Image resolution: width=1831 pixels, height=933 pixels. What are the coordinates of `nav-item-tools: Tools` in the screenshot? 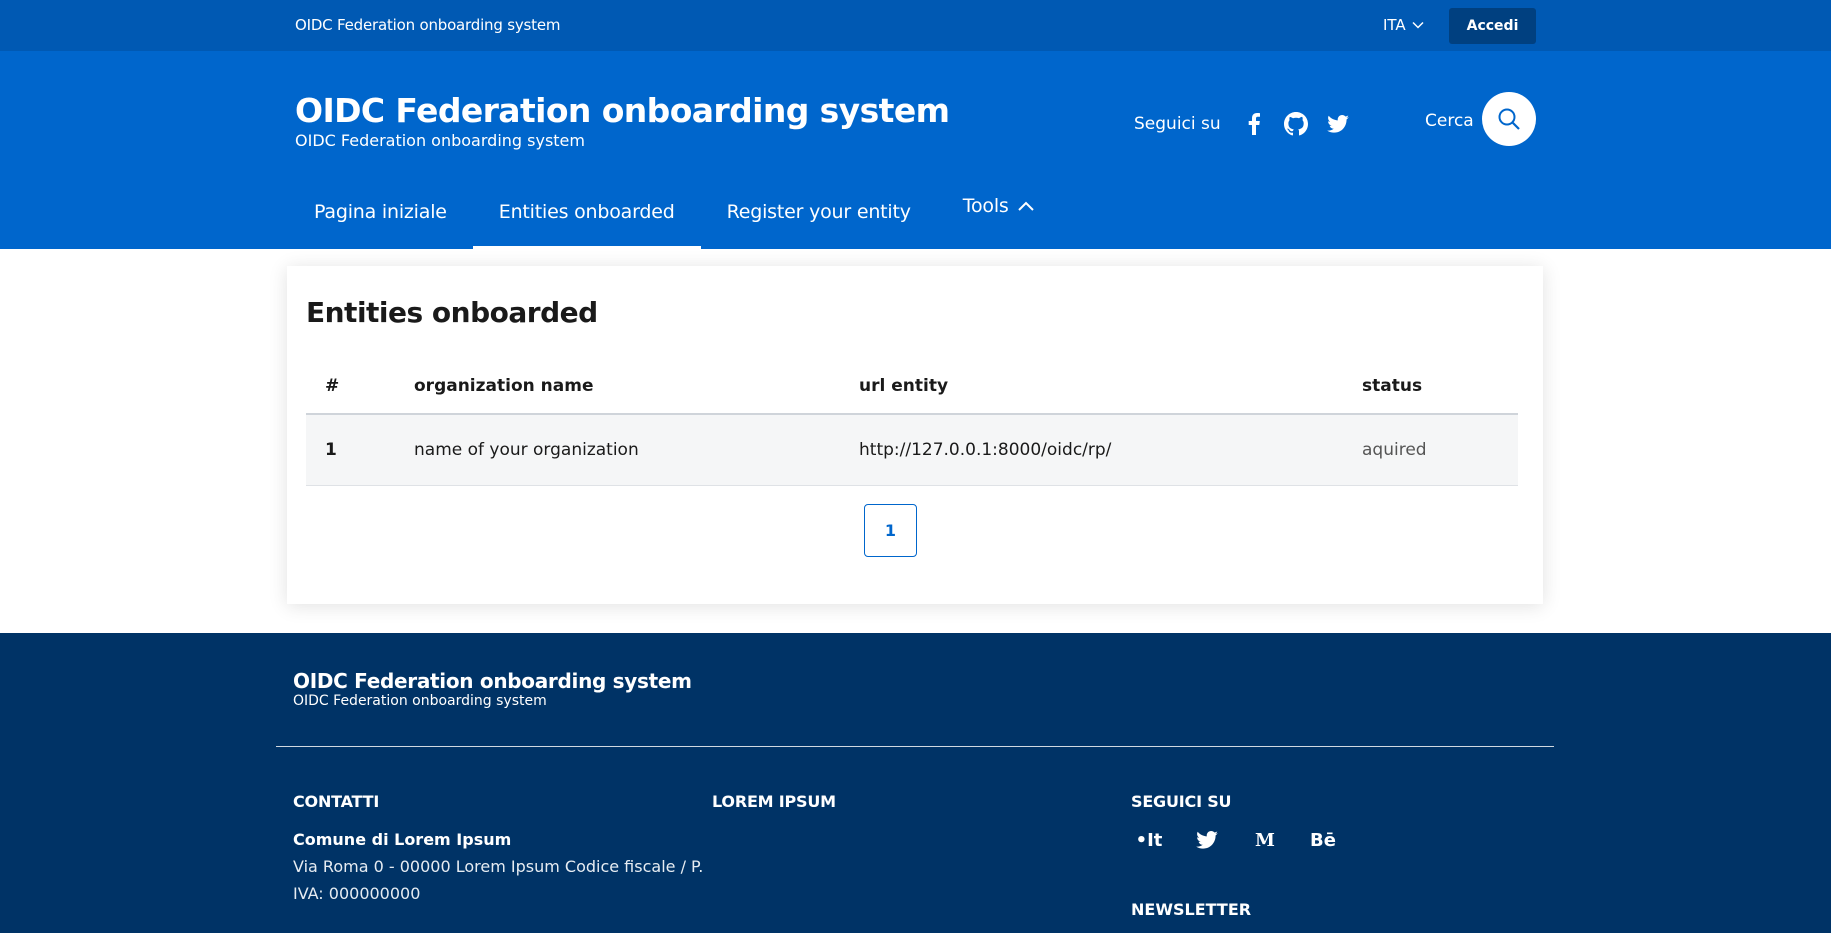 It's located at (998, 205).